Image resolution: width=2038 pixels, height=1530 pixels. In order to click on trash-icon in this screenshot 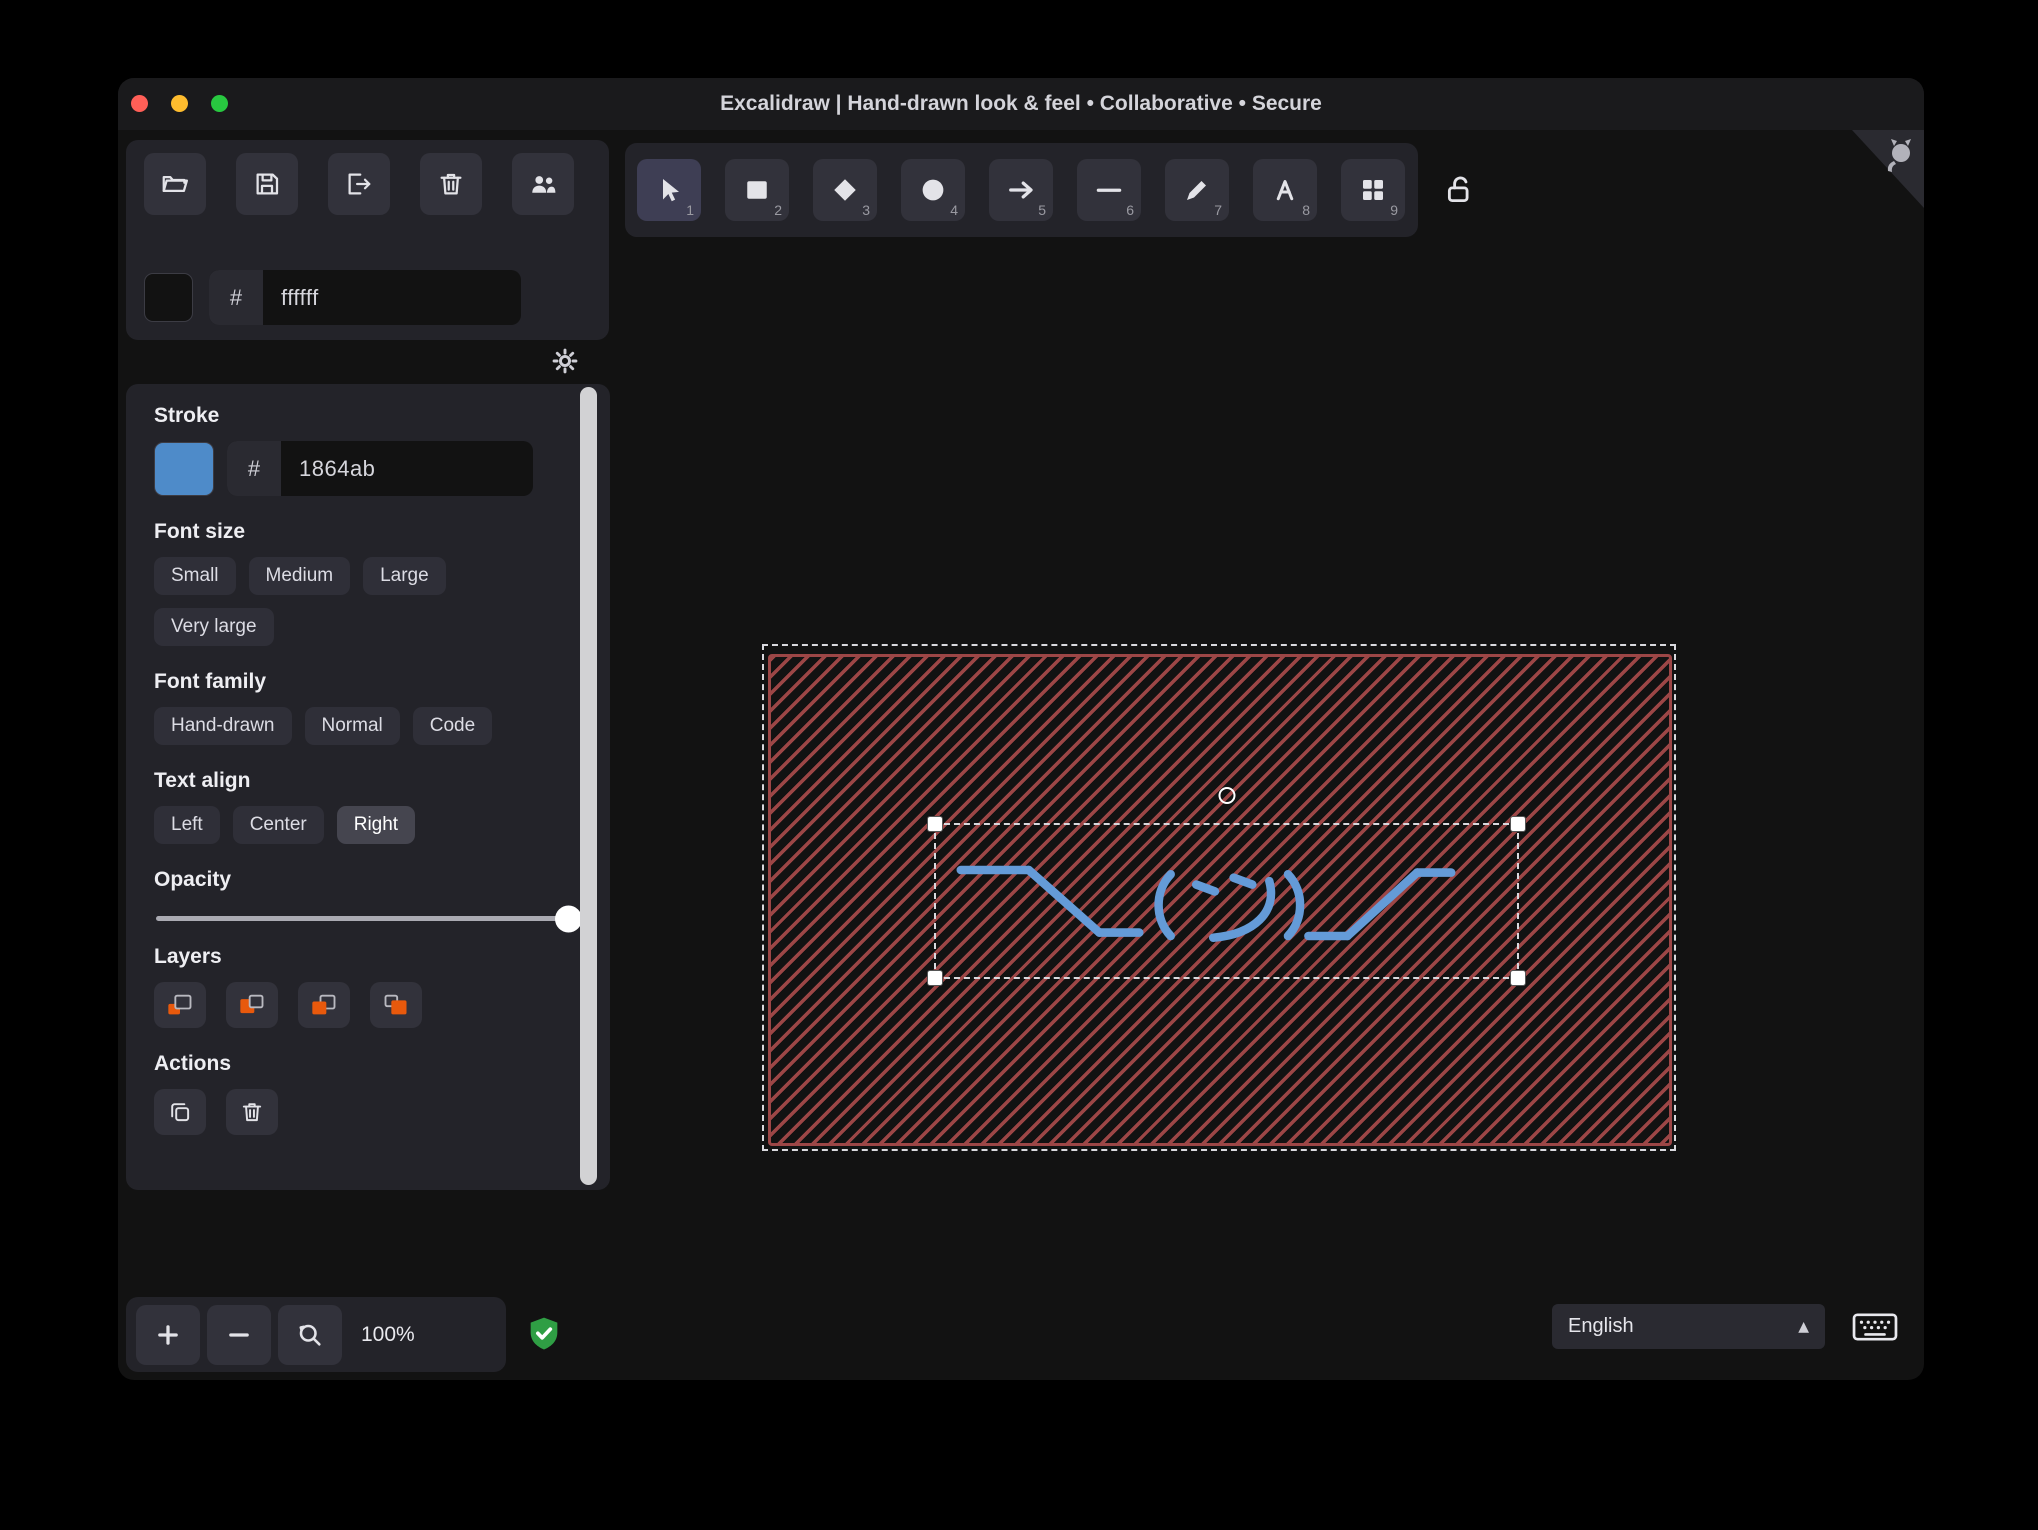, I will do `click(252, 1112)`.